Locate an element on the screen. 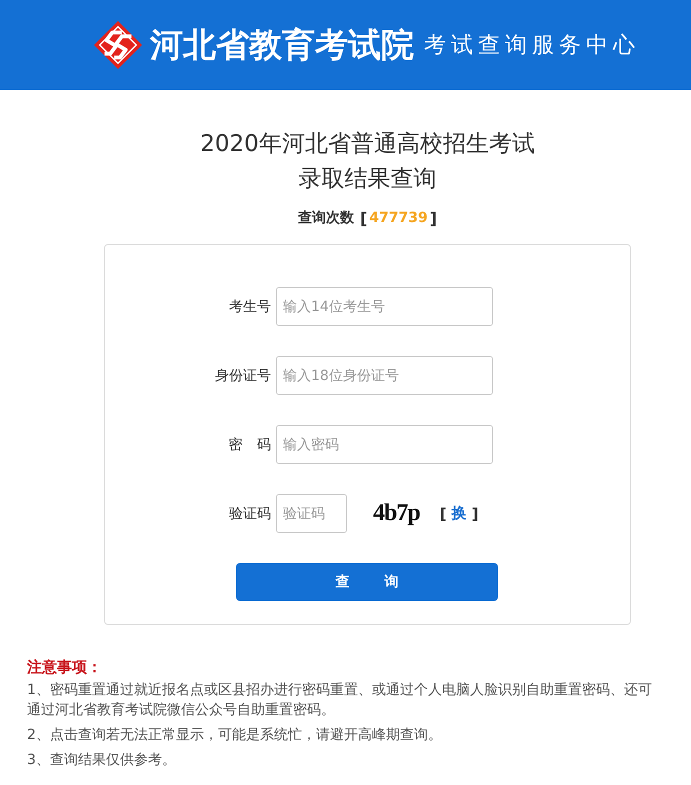  input-field: 输入18位身份证号 is located at coordinates (384, 375).